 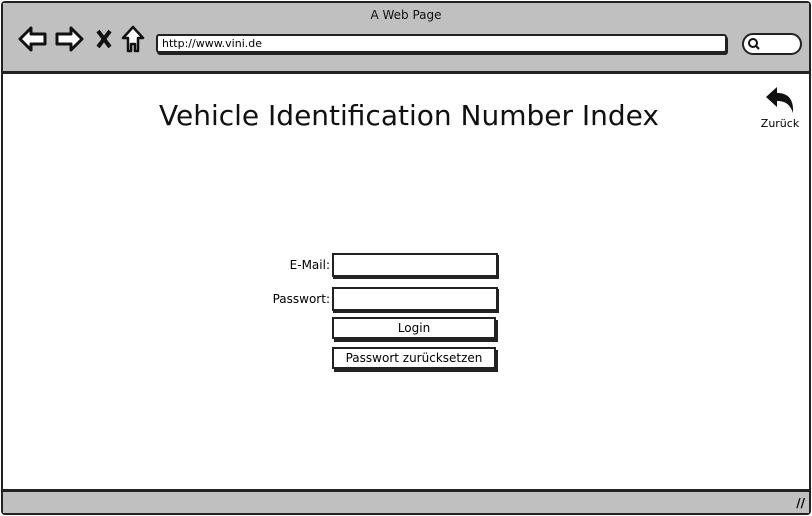 I want to click on close-icon, so click(x=104, y=39).